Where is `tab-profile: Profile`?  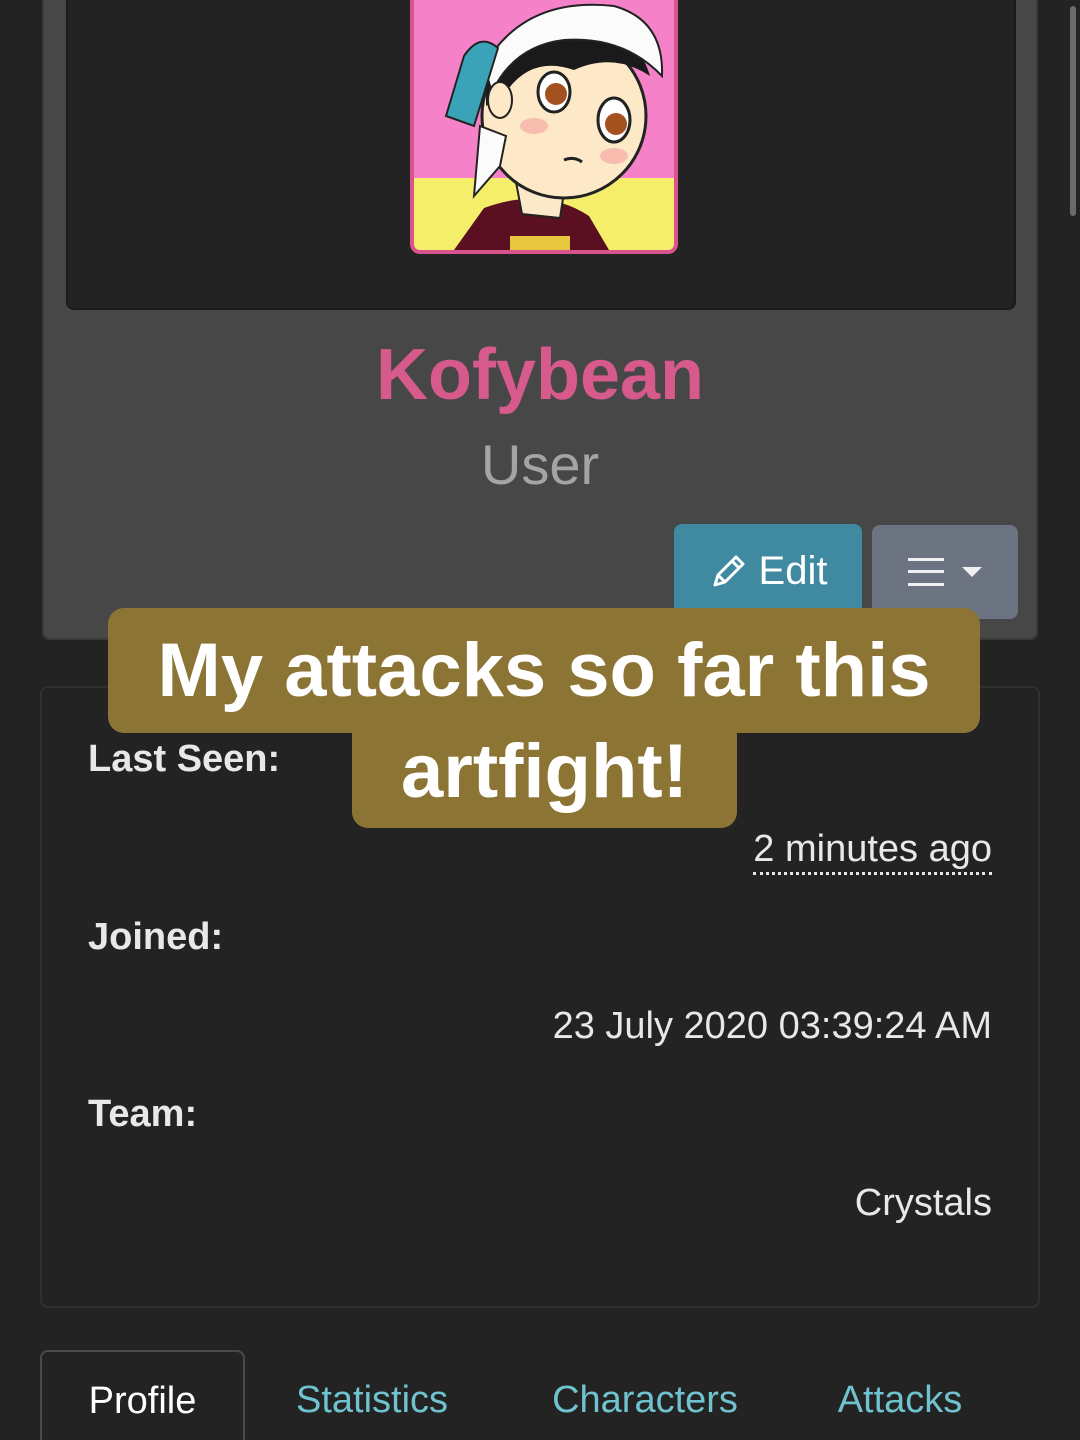
tab-profile: Profile is located at coordinates (142, 1395).